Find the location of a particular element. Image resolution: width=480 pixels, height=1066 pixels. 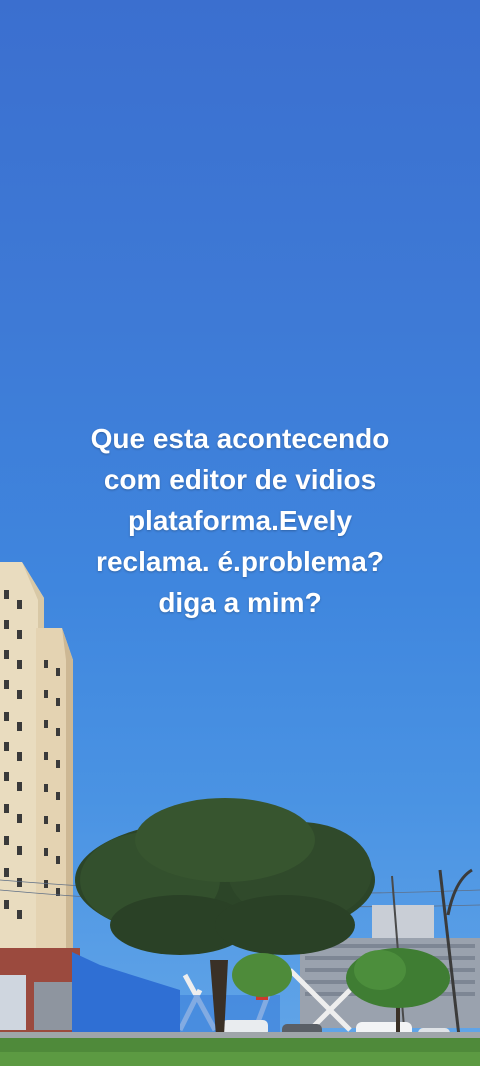

caption-line: com editor de vidios is located at coordinates (240, 479).